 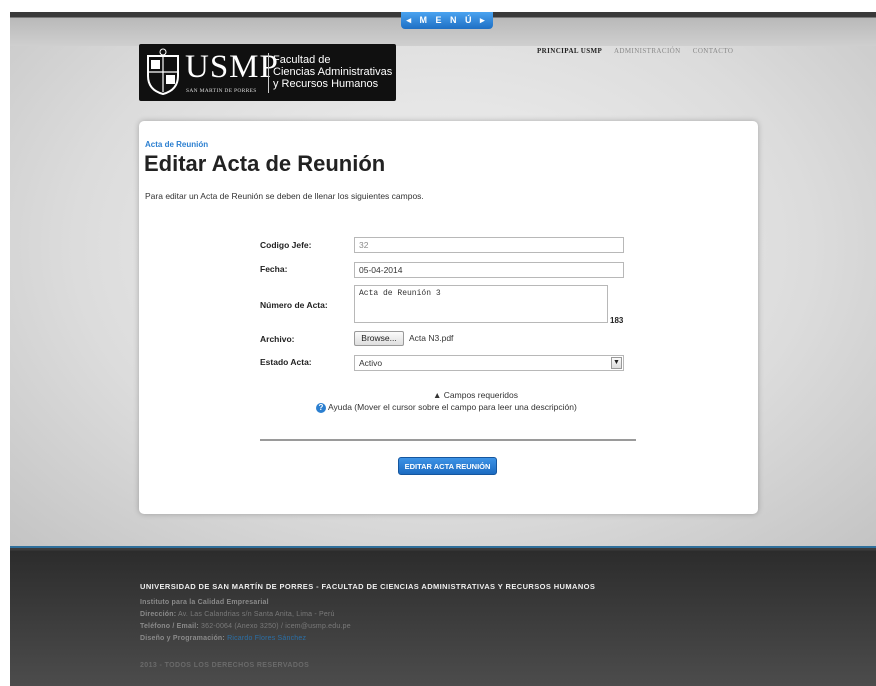 What do you see at coordinates (431, 338) in the screenshot?
I see `selected-file-name: Acta N3.pdf` at bounding box center [431, 338].